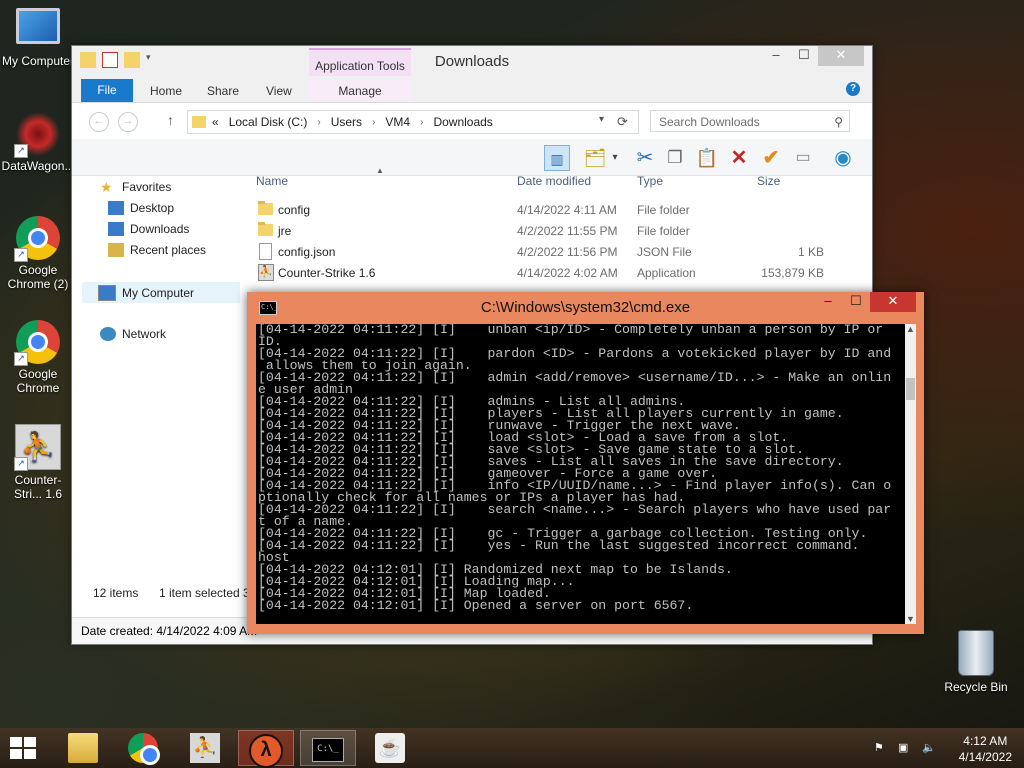  Describe the element at coordinates (133, 334) in the screenshot. I see `sidebar-item-network: Network` at that location.